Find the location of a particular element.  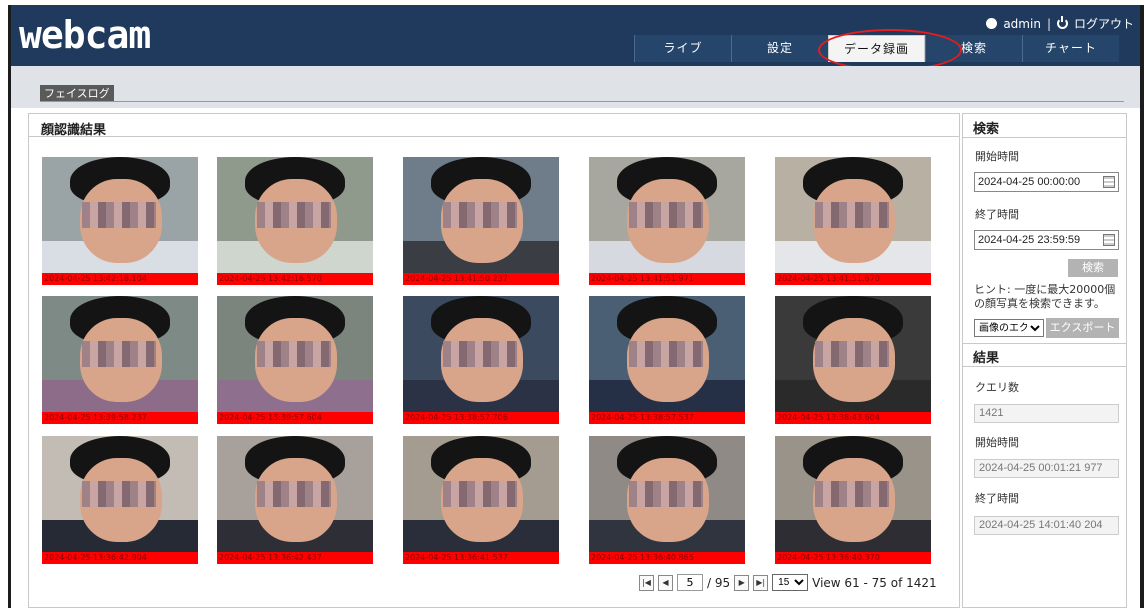

face-card: 2024-04-25 13:41:51.670 is located at coordinates (853, 221).